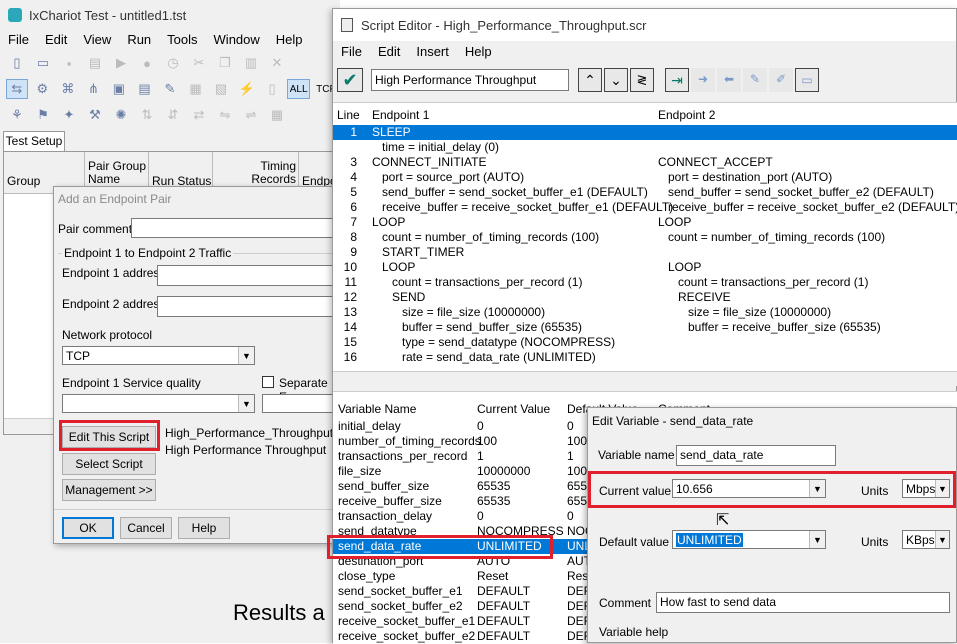 This screenshot has width=957, height=644. I want to click on management-button: Management >>, so click(109, 490).